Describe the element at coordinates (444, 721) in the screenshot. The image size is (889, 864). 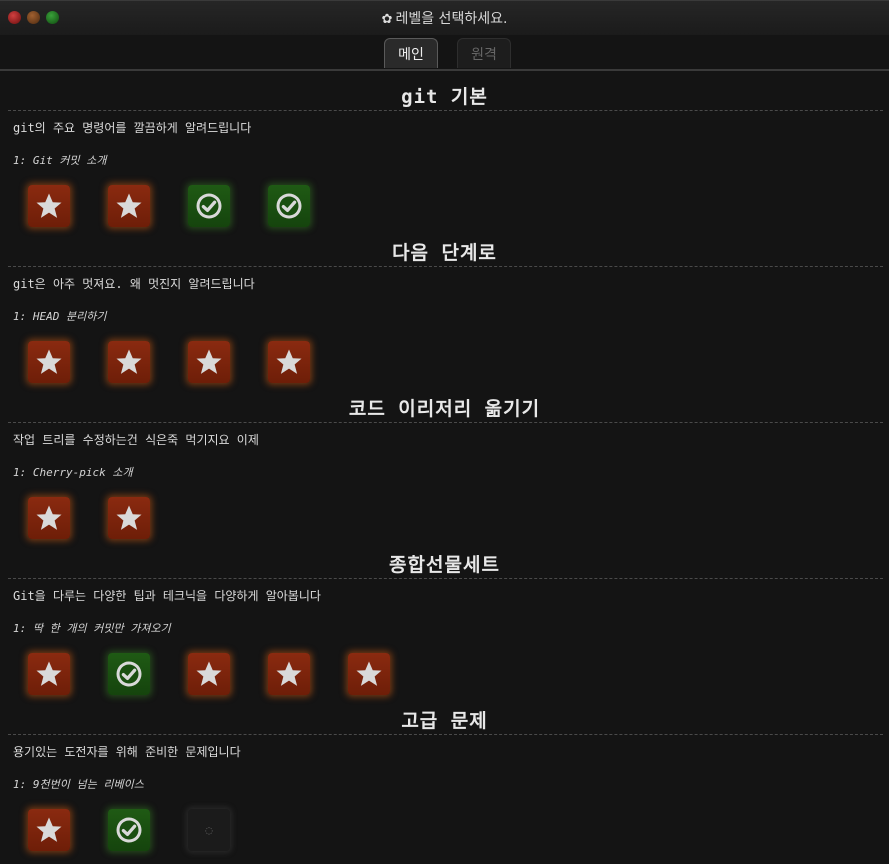
I see `section-title: 고급 문제` at that location.